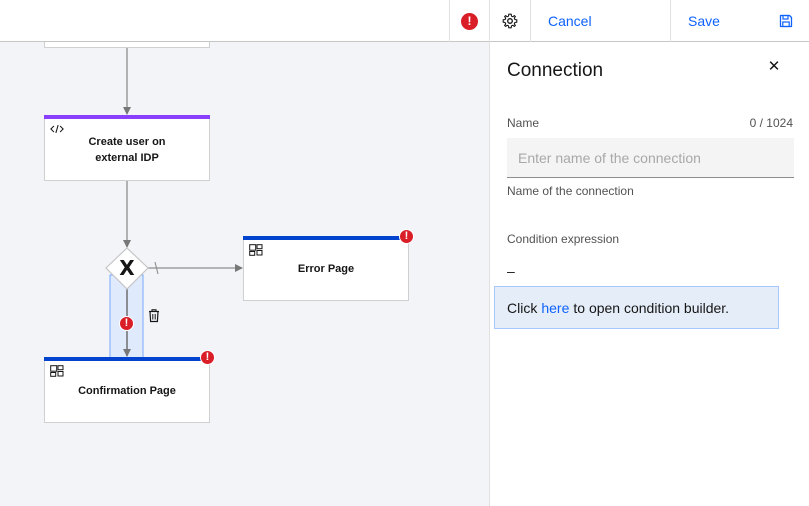 This screenshot has height=506, width=809. I want to click on close-icon: ✕, so click(774, 66).